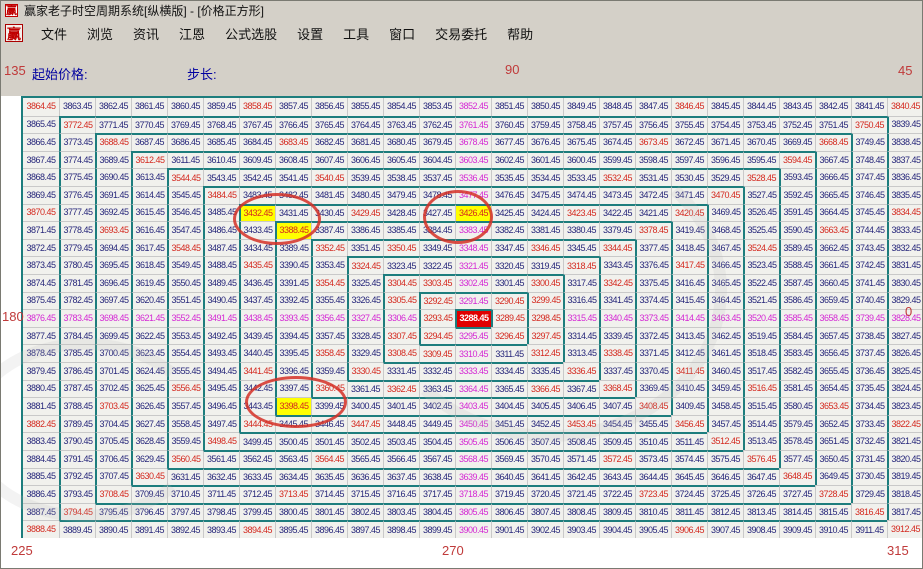  Describe the element at coordinates (545, 494) in the screenshot. I see `price-cell: 3720.45` at that location.